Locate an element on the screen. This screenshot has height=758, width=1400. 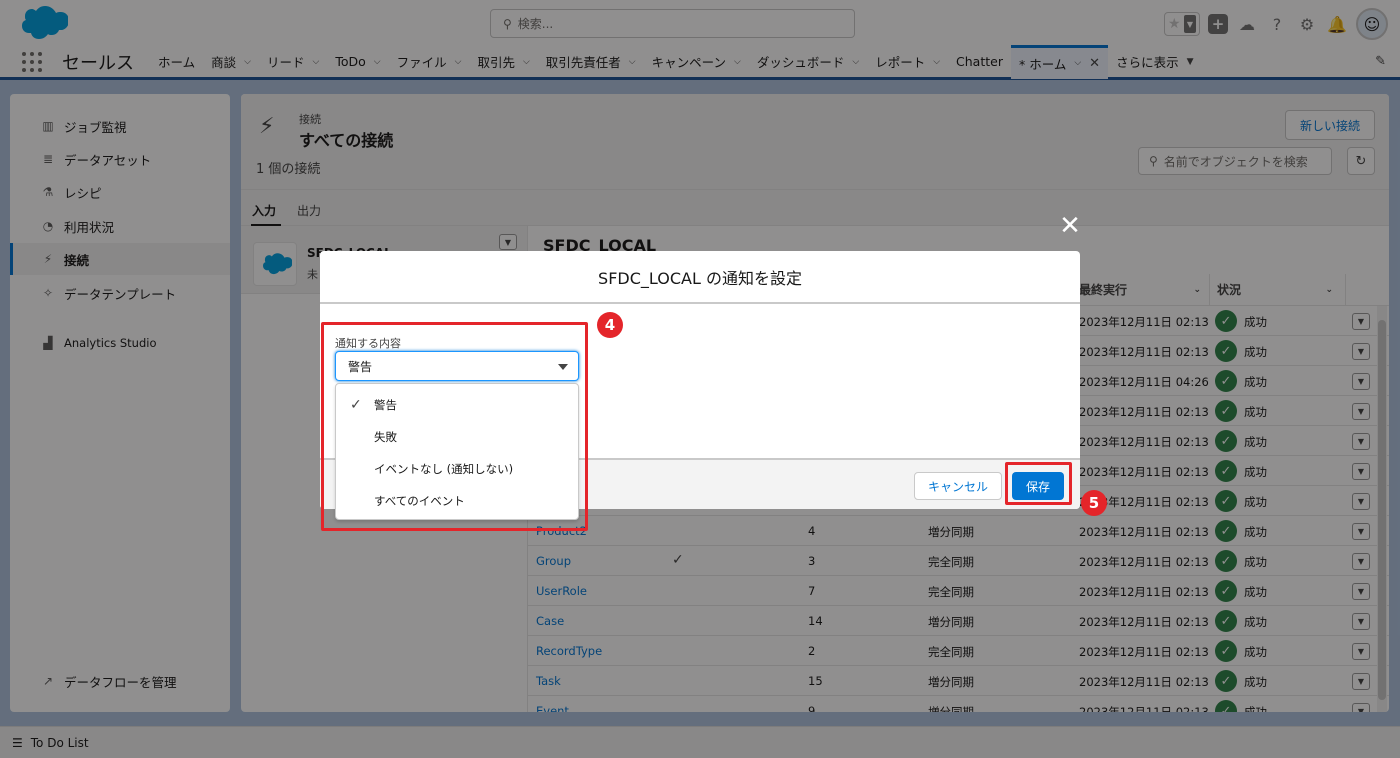
modal-title: SFDC_LOCAL の通知を設定 is located at coordinates (700, 277).